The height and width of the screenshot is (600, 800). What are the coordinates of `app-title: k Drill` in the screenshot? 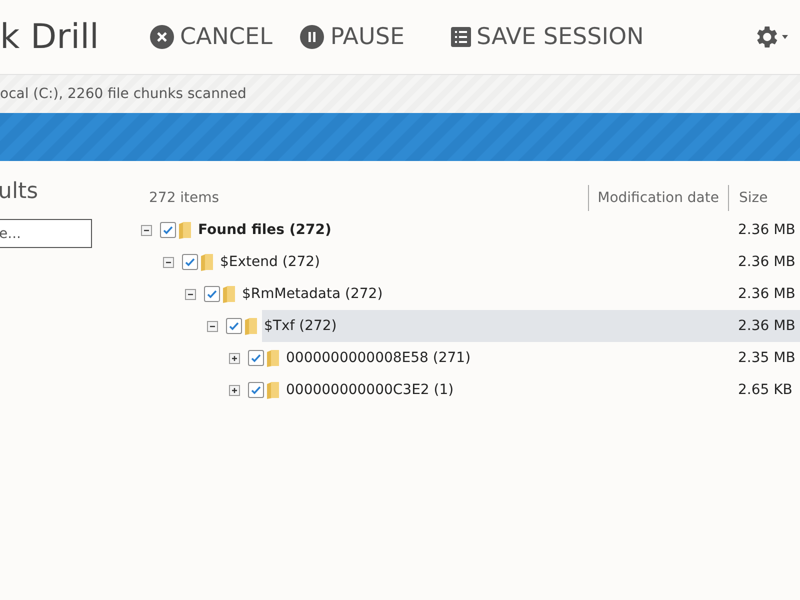 It's located at (50, 37).